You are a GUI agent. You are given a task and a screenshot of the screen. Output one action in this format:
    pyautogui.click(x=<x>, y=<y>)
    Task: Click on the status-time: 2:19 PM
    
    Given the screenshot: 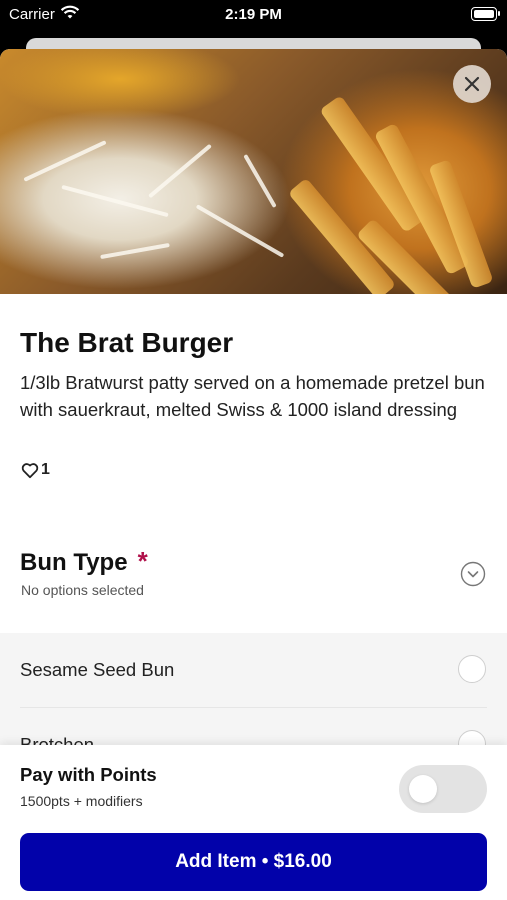 What is the action you would take?
    pyautogui.click(x=253, y=14)
    